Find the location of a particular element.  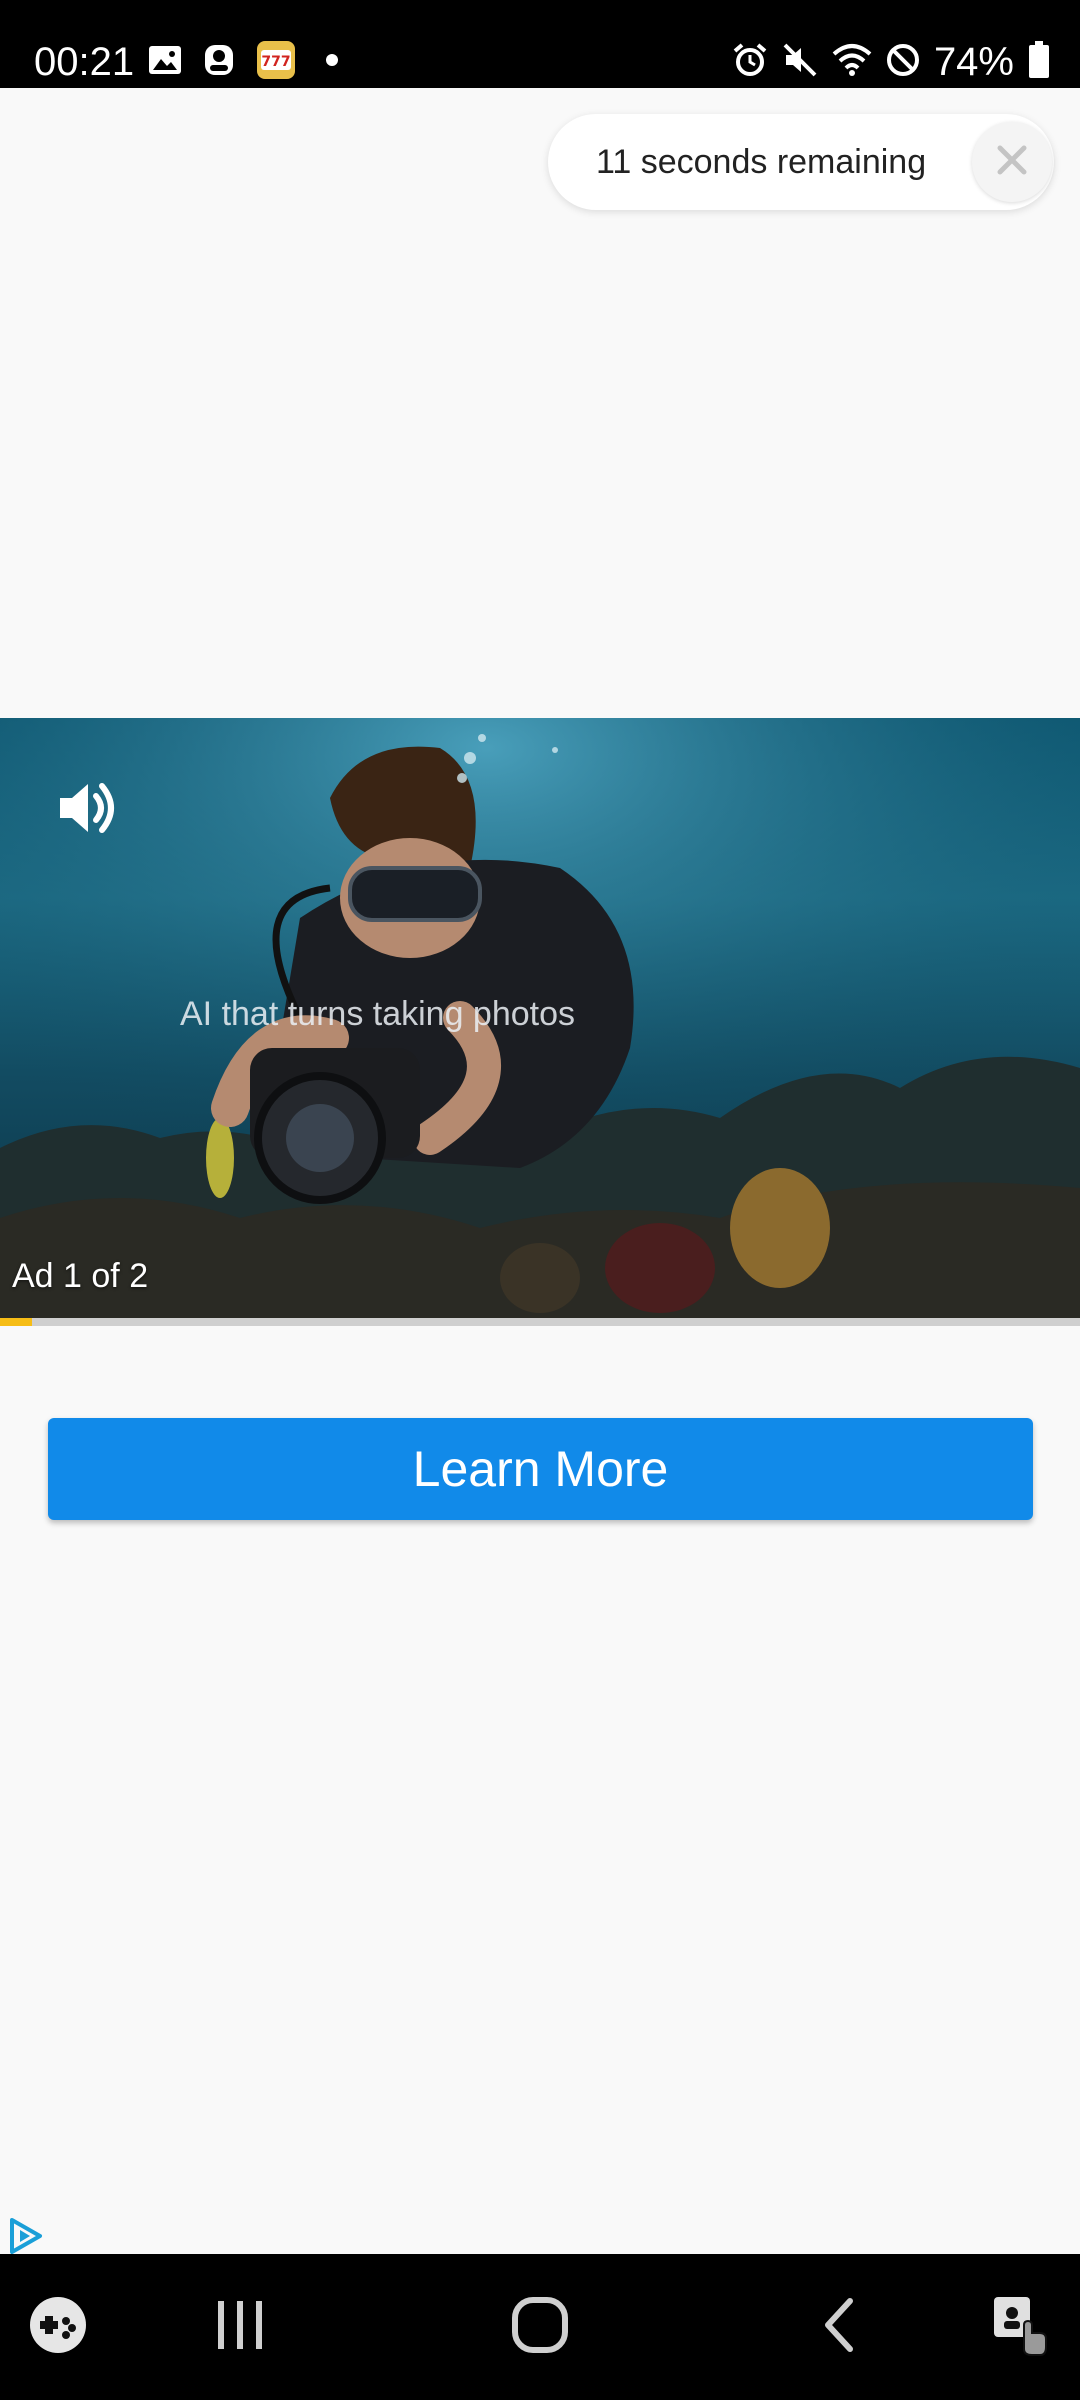

video-progress-fill is located at coordinates (16, 1322).